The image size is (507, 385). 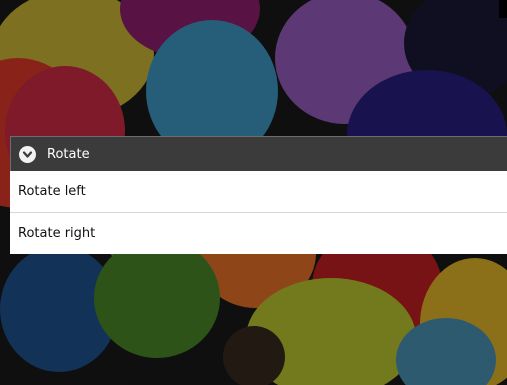 What do you see at coordinates (57, 233) in the screenshot?
I see `menu-item-label: Rotate right` at bounding box center [57, 233].